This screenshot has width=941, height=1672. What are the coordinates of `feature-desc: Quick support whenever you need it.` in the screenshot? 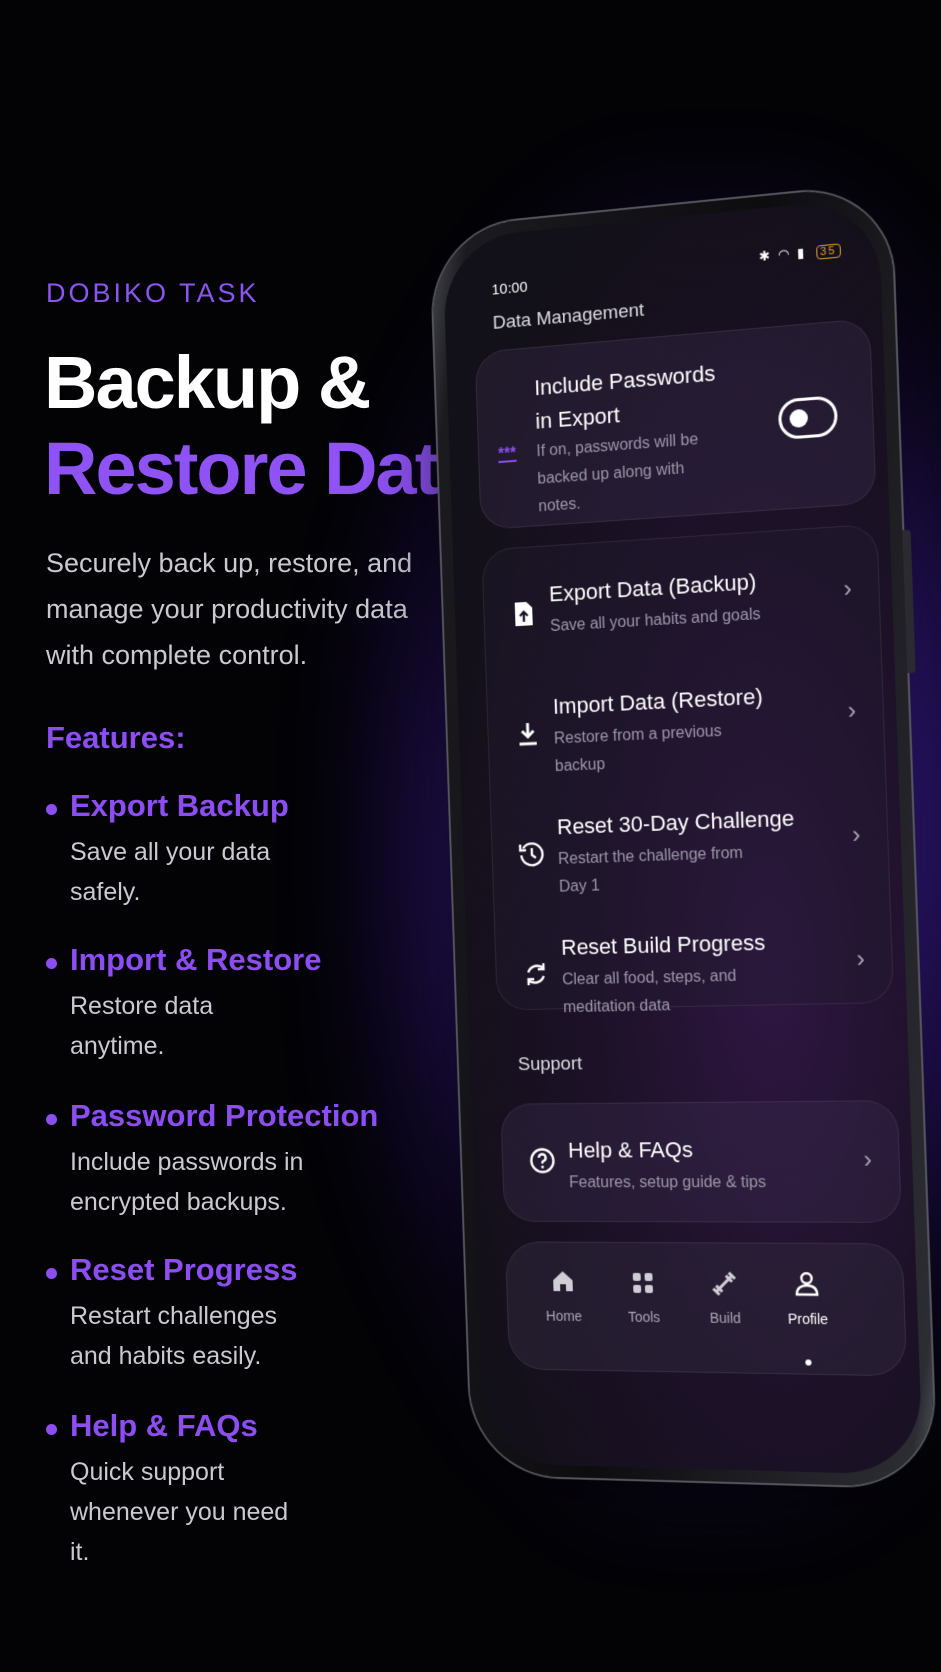 It's located at (179, 1512).